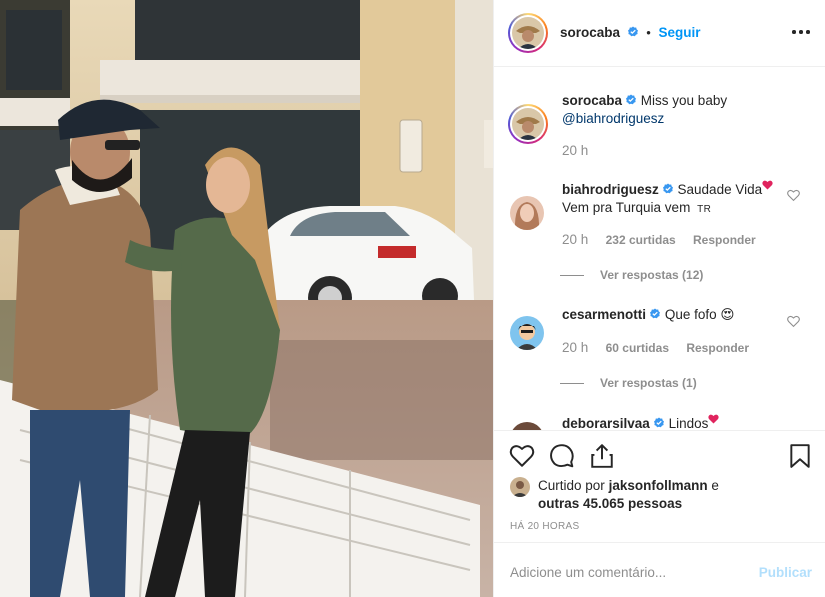 The width and height of the screenshot is (825, 597). I want to click on heart-icon, so click(522, 456).